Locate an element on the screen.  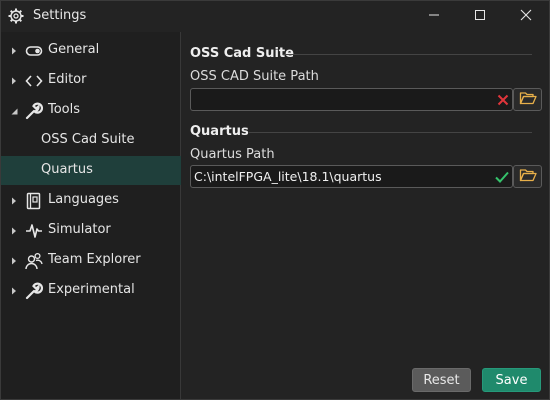
minimize-button is located at coordinates (434, 16).